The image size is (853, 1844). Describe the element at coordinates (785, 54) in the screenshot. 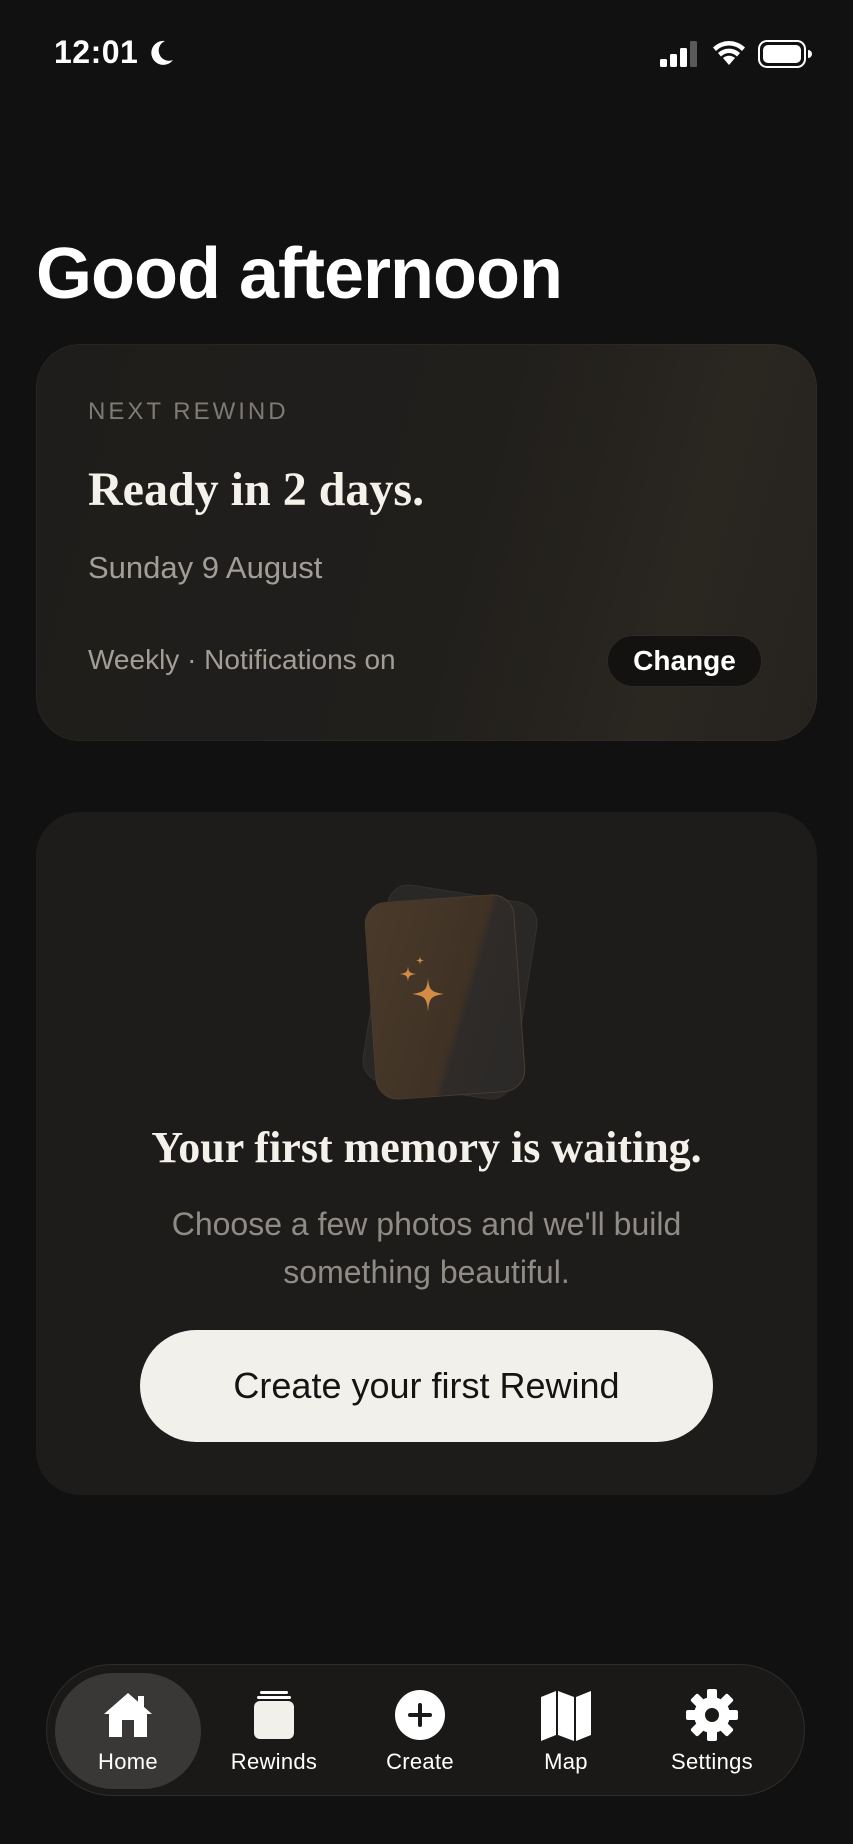

I see `battery-icon` at that location.